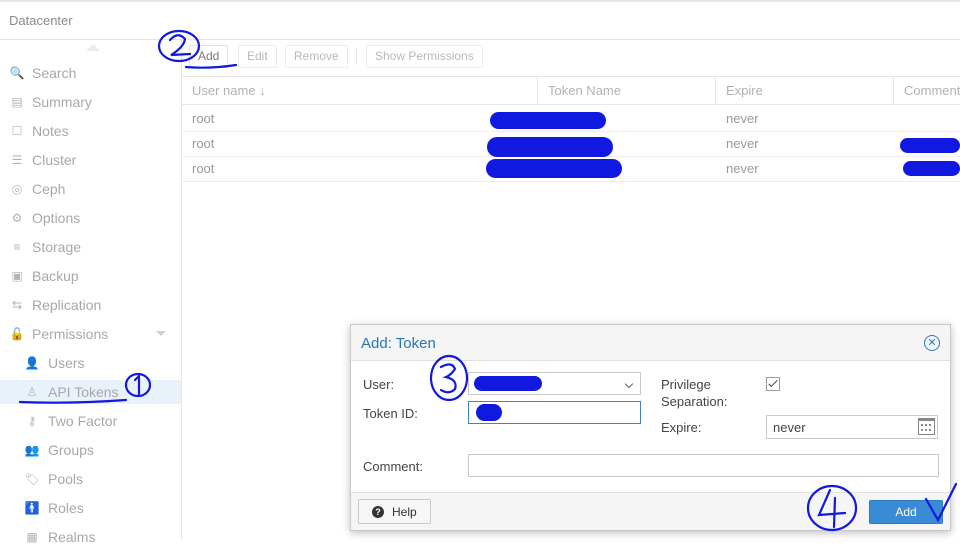 This screenshot has height=549, width=960. Describe the element at coordinates (71, 450) in the screenshot. I see `sidebar-item-label: Groups` at that location.